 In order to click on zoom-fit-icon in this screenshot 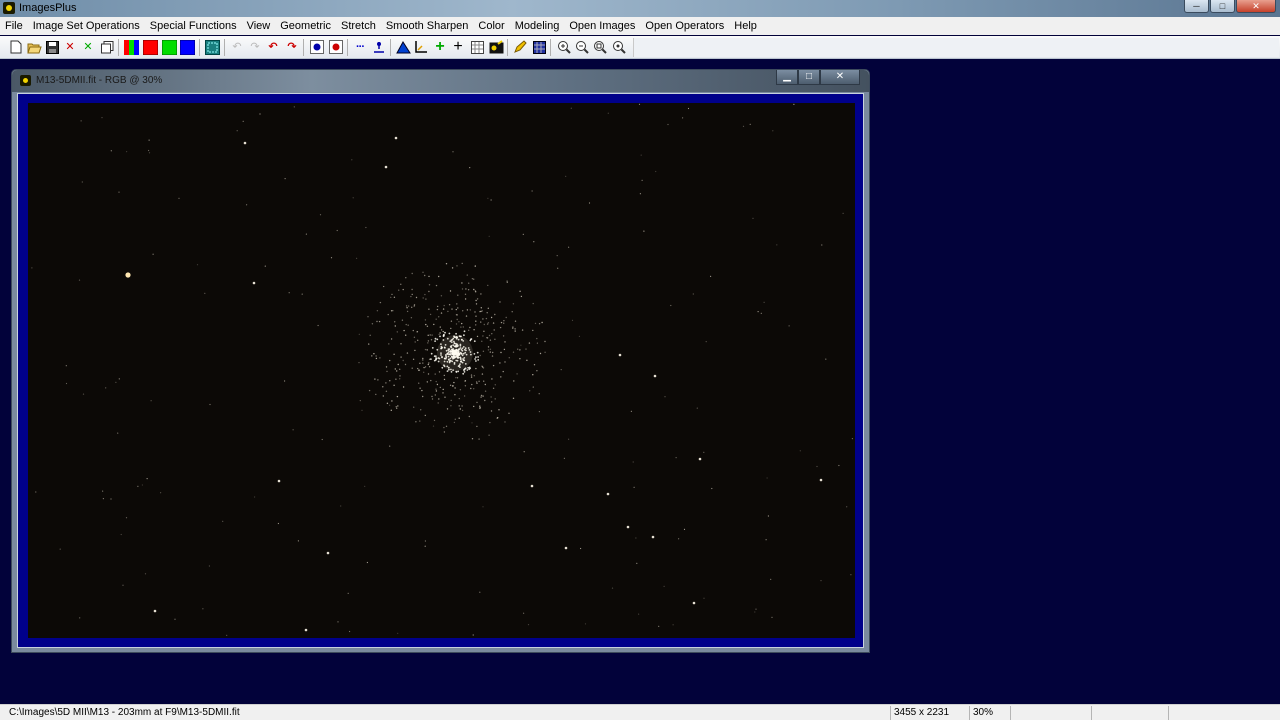, I will do `click(600, 47)`.